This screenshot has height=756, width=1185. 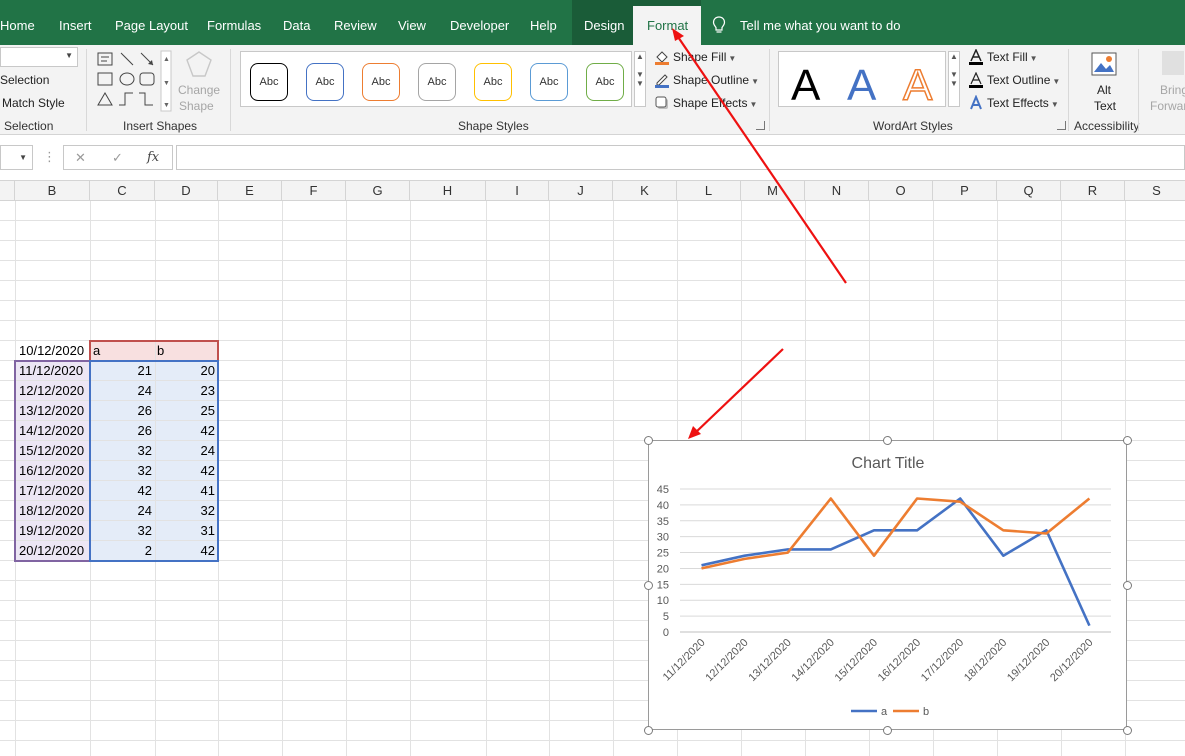 What do you see at coordinates (1155, 191) in the screenshot?
I see `column-header: S` at bounding box center [1155, 191].